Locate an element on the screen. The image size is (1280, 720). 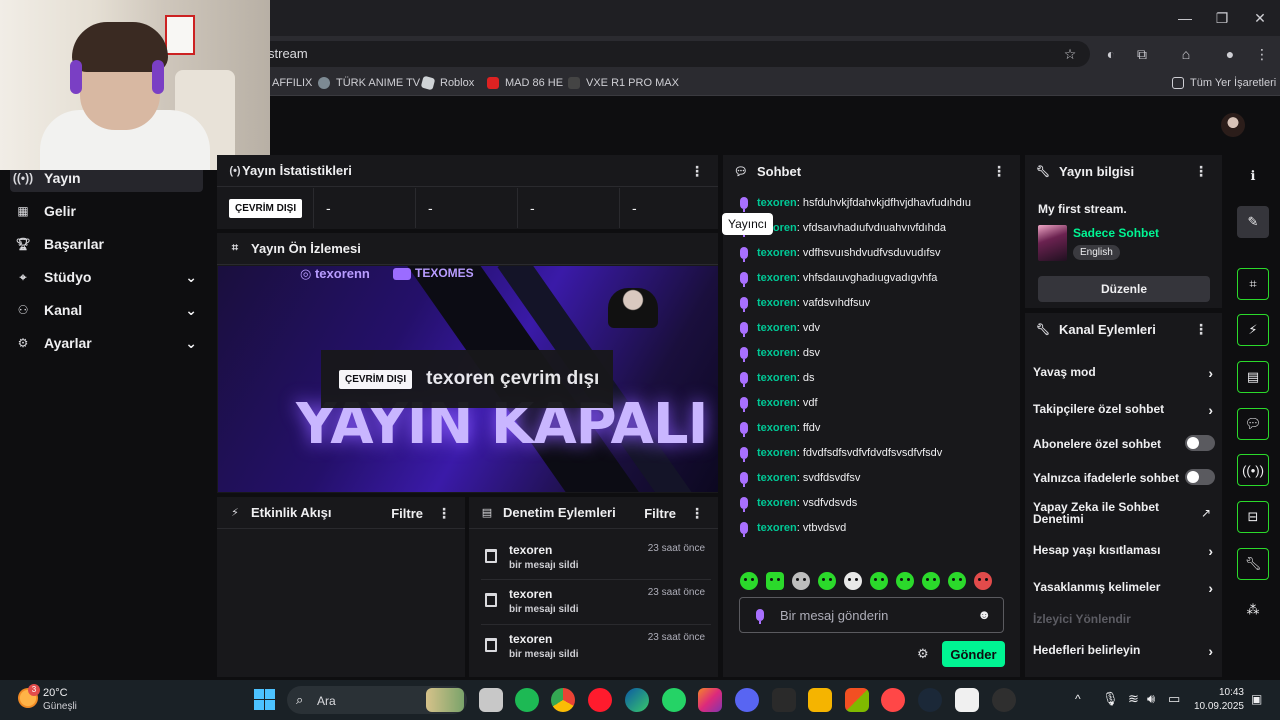
action-followers-only: Takipçilere özel sohbet › is located at coordinates (1124, 410).